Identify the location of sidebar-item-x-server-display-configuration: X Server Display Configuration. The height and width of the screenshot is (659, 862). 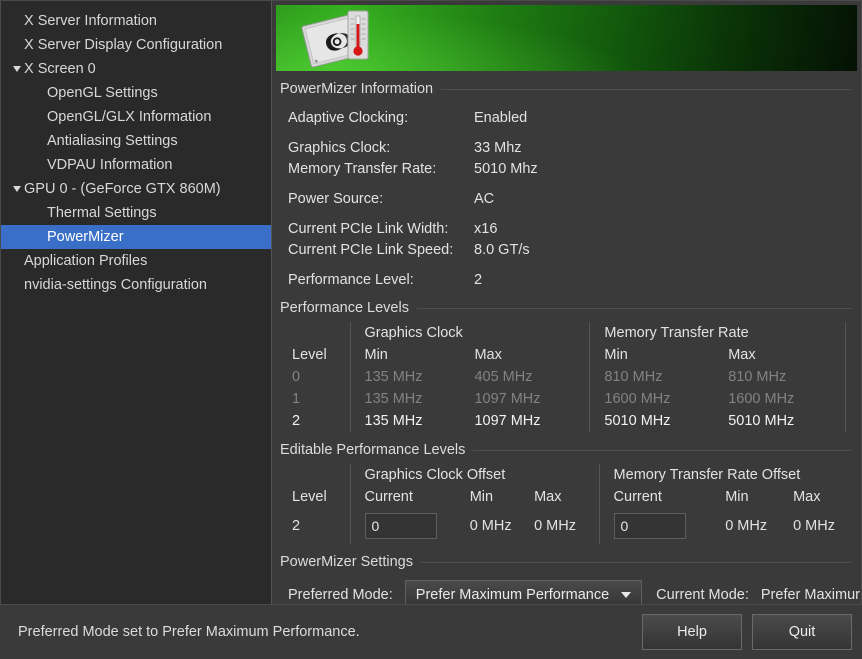
(136, 45).